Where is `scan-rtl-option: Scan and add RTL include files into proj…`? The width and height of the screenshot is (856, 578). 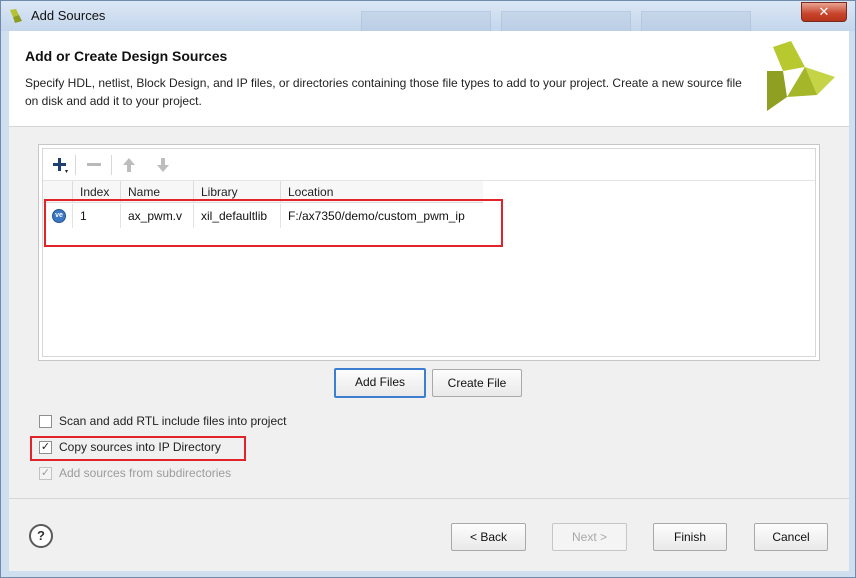
scan-rtl-option: Scan and add RTL include files into proj… is located at coordinates (162, 421).